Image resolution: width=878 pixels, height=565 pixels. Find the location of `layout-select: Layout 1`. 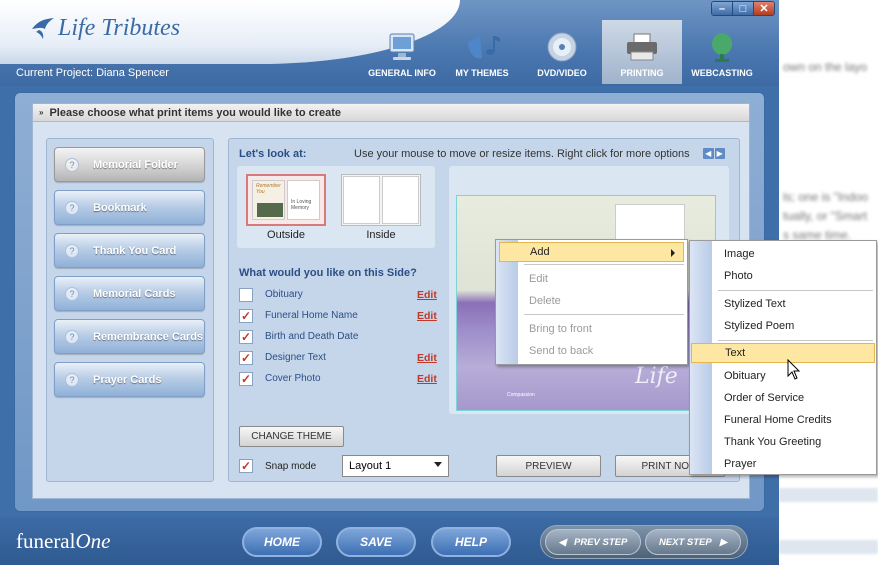

layout-select: Layout 1 is located at coordinates (395, 466).